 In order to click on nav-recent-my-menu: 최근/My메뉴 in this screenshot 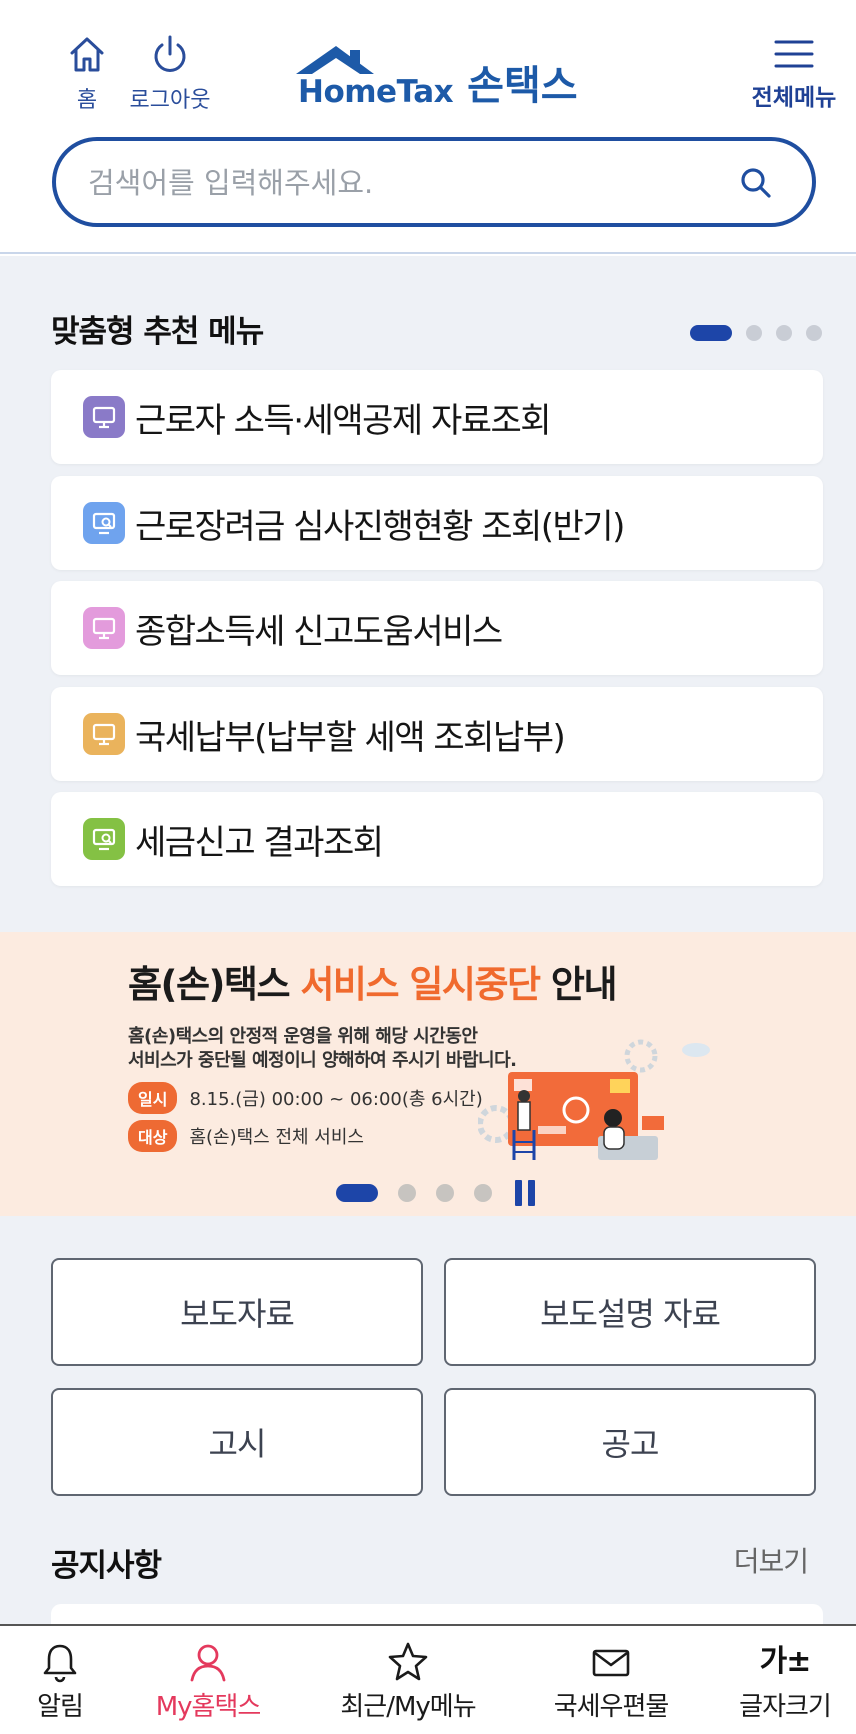, I will do `click(408, 1681)`.